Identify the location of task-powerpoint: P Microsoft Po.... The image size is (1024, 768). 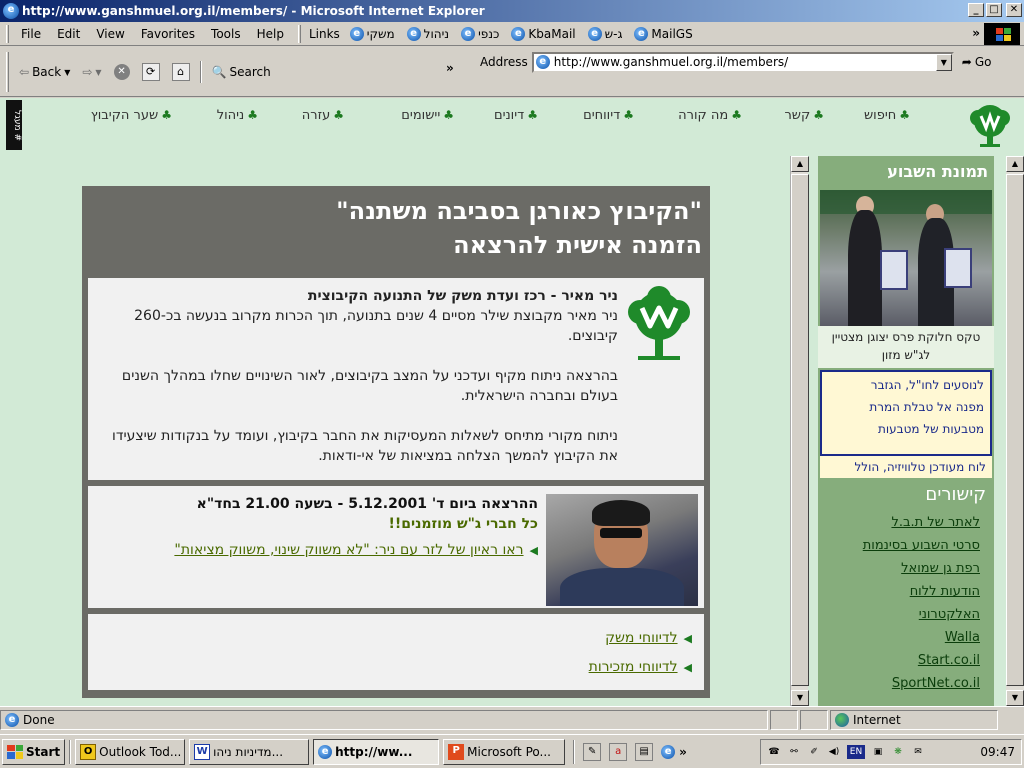
(504, 751).